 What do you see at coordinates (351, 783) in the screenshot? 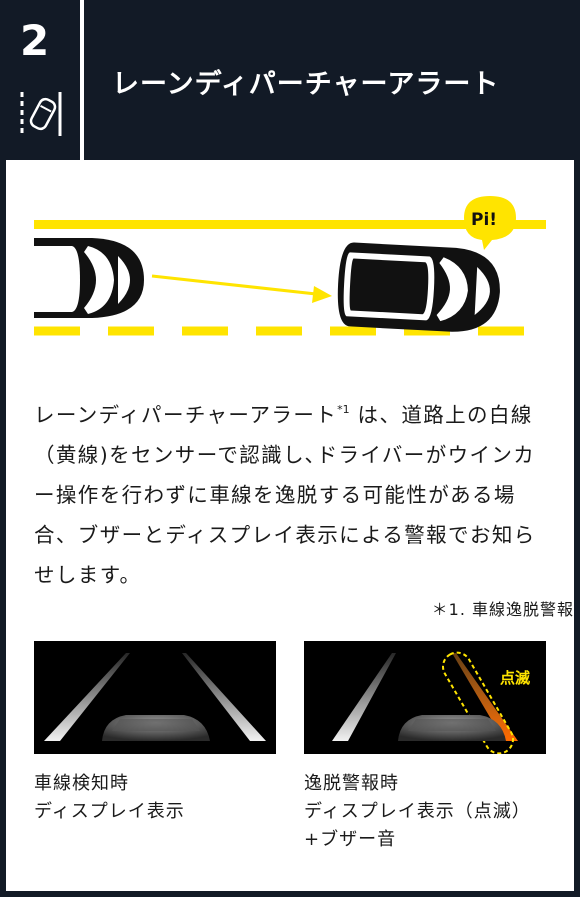
I see `caption-line: 逸脱警報時` at bounding box center [351, 783].